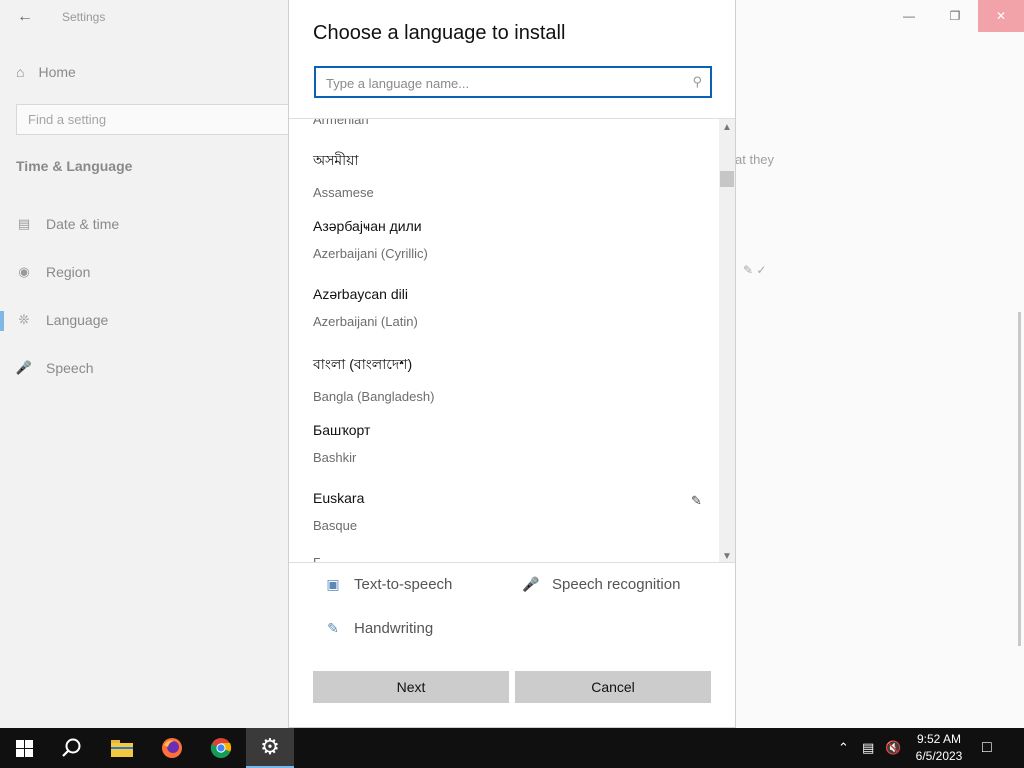  I want to click on background-feature-icons: ✎ ✓, so click(754, 270).